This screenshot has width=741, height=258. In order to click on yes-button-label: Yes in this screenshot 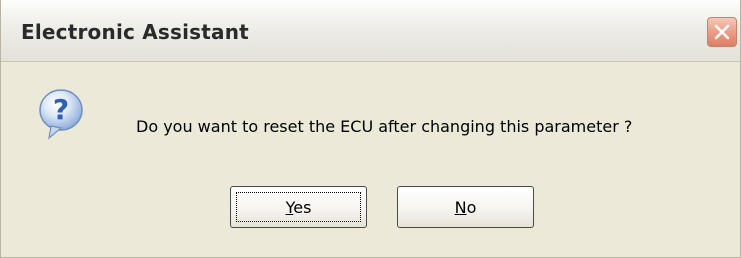, I will do `click(298, 207)`.